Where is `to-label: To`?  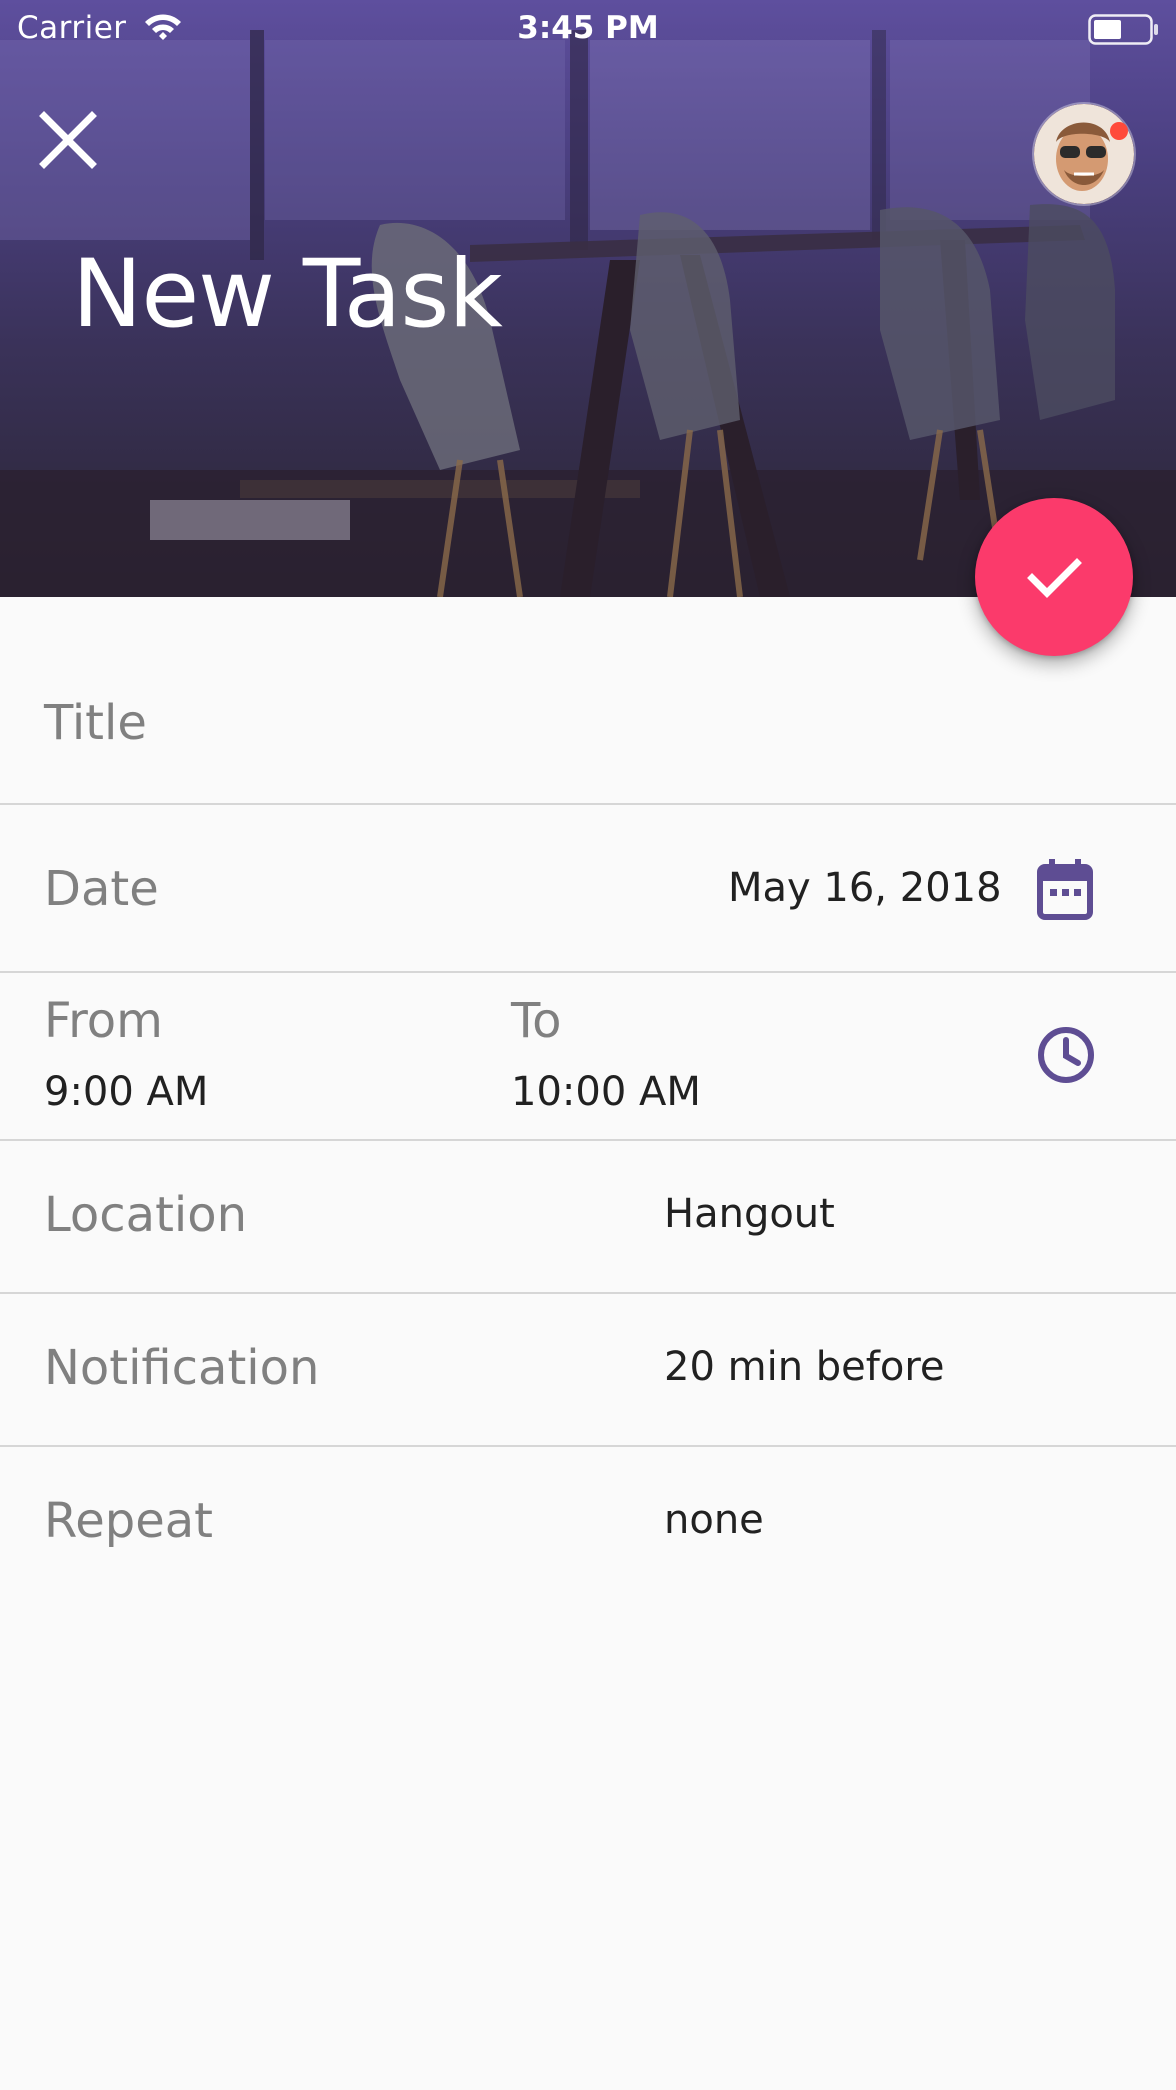 to-label: To is located at coordinates (536, 1021).